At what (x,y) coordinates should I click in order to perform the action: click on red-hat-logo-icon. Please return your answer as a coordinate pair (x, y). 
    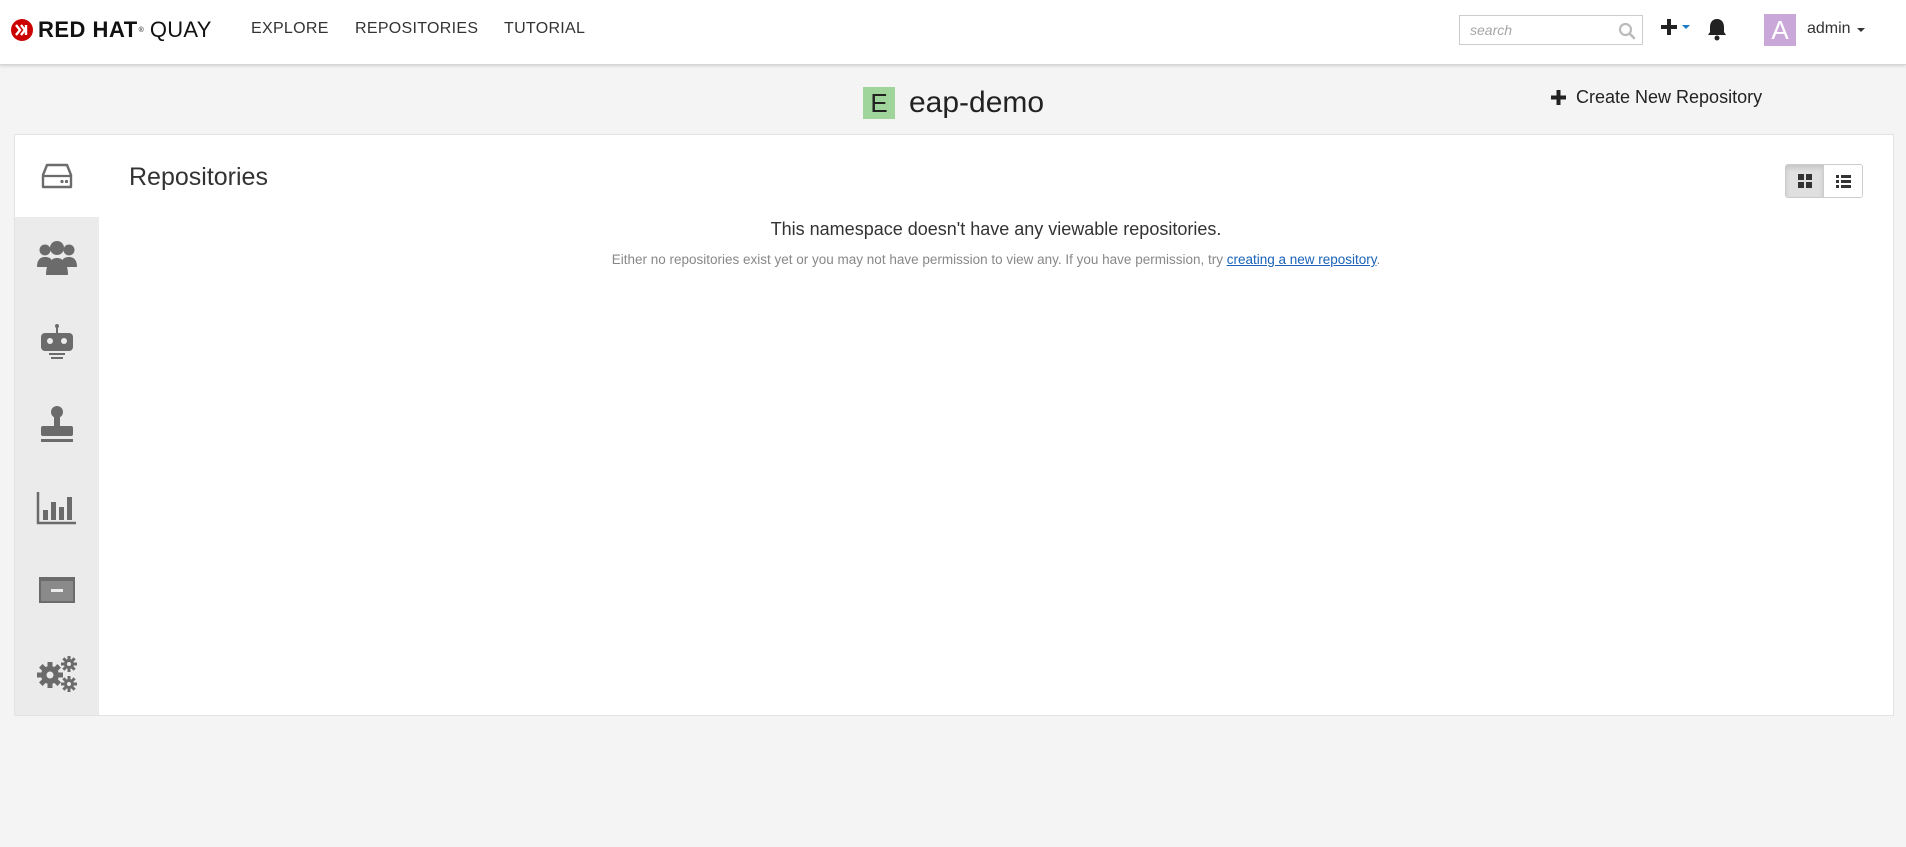
    Looking at the image, I should click on (22, 30).